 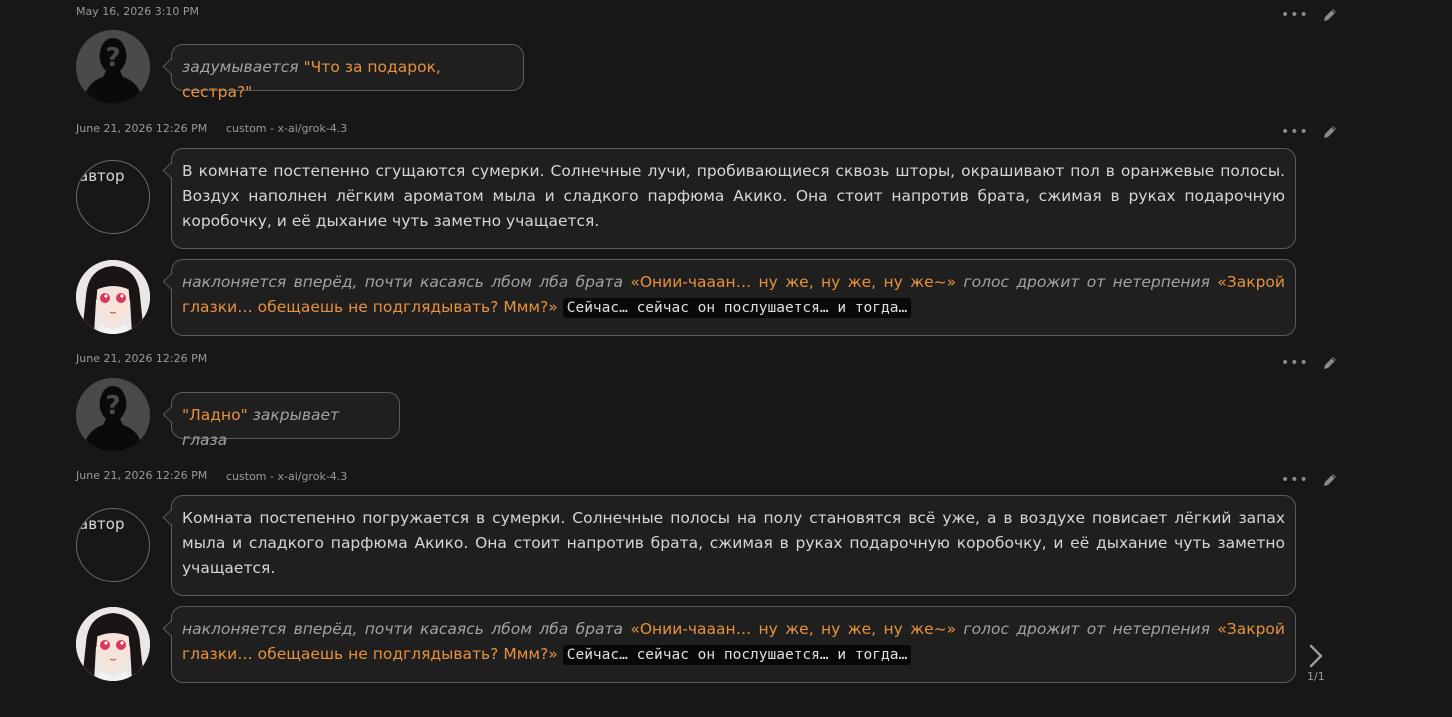 What do you see at coordinates (1316, 656) in the screenshot?
I see `chevron-right-icon` at bounding box center [1316, 656].